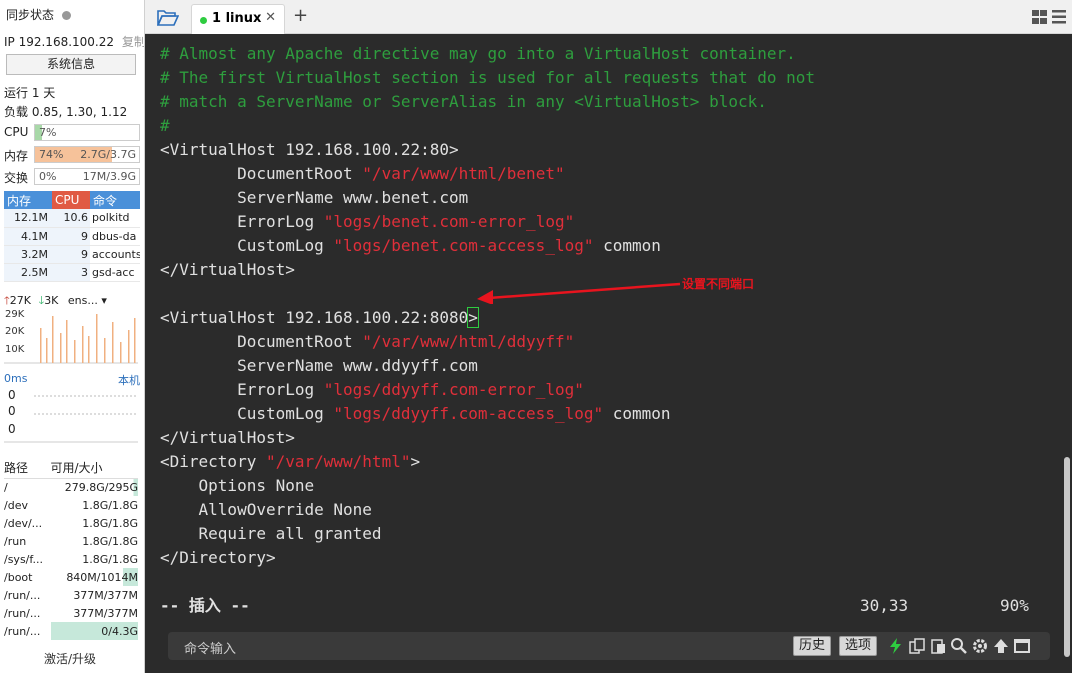 This screenshot has height=673, width=1072. Describe the element at coordinates (28, 236) in the screenshot. I see `proc-mem: 4.1M` at that location.